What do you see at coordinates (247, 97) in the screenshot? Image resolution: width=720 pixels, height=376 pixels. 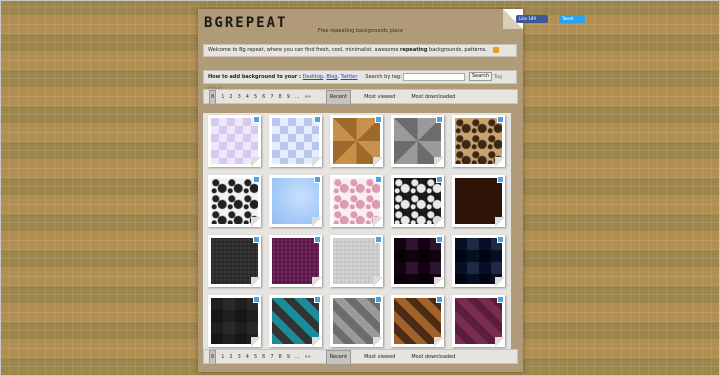 I see `top-page-4: 4` at bounding box center [247, 97].